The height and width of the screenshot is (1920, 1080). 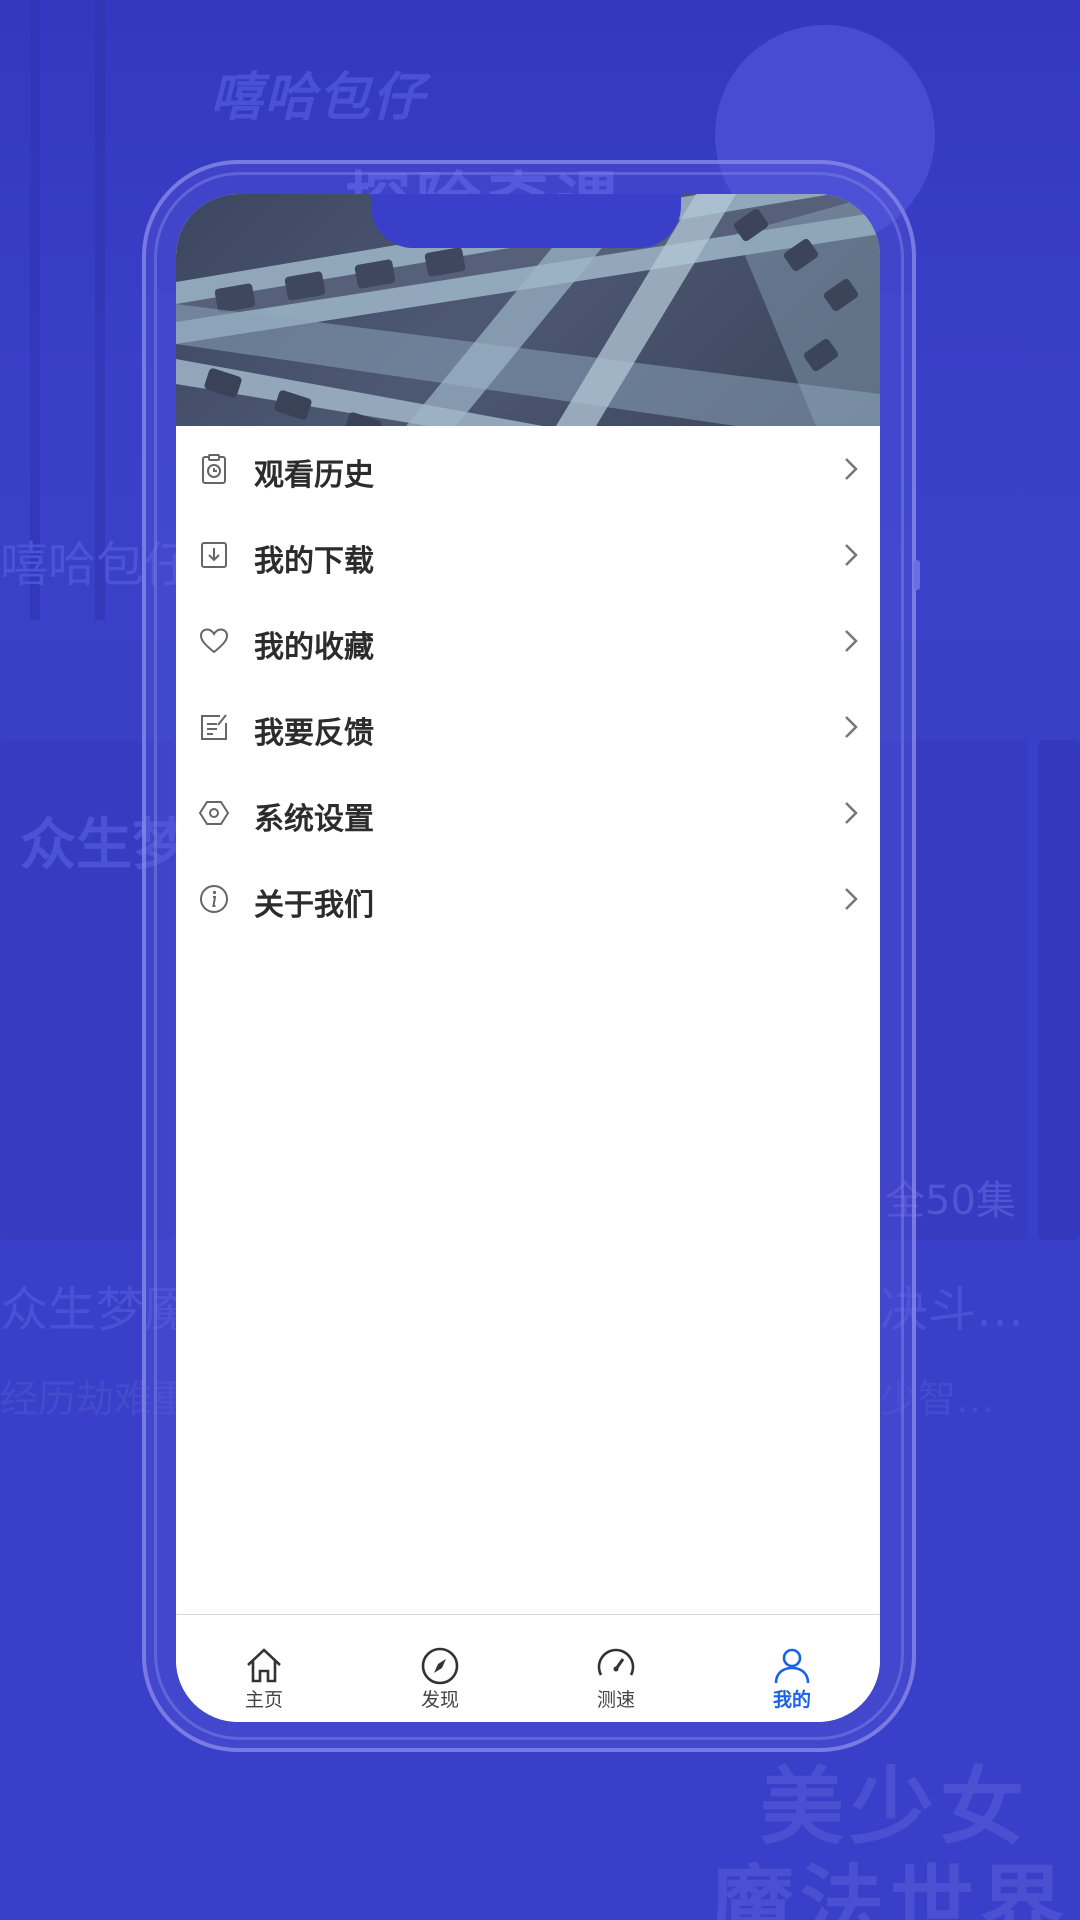 I want to click on heart-icon, so click(x=214, y=641).